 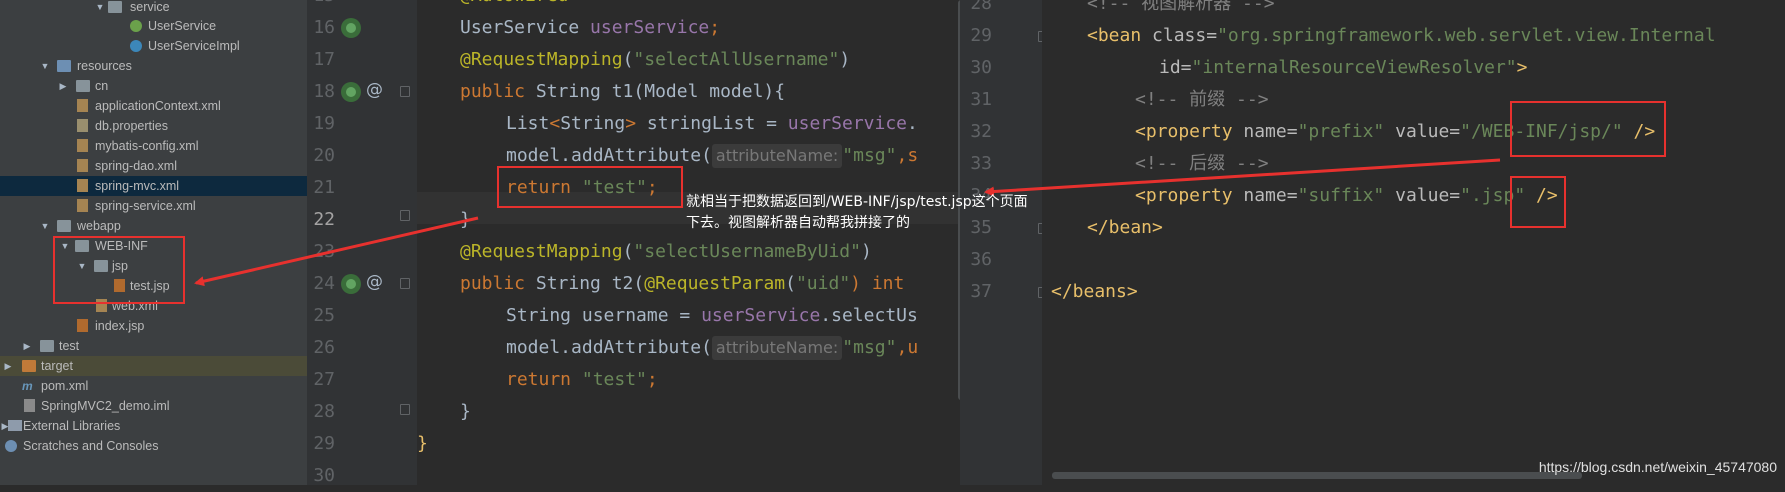 I want to click on arrow-from-view-resolver, so click(x=1242, y=177).